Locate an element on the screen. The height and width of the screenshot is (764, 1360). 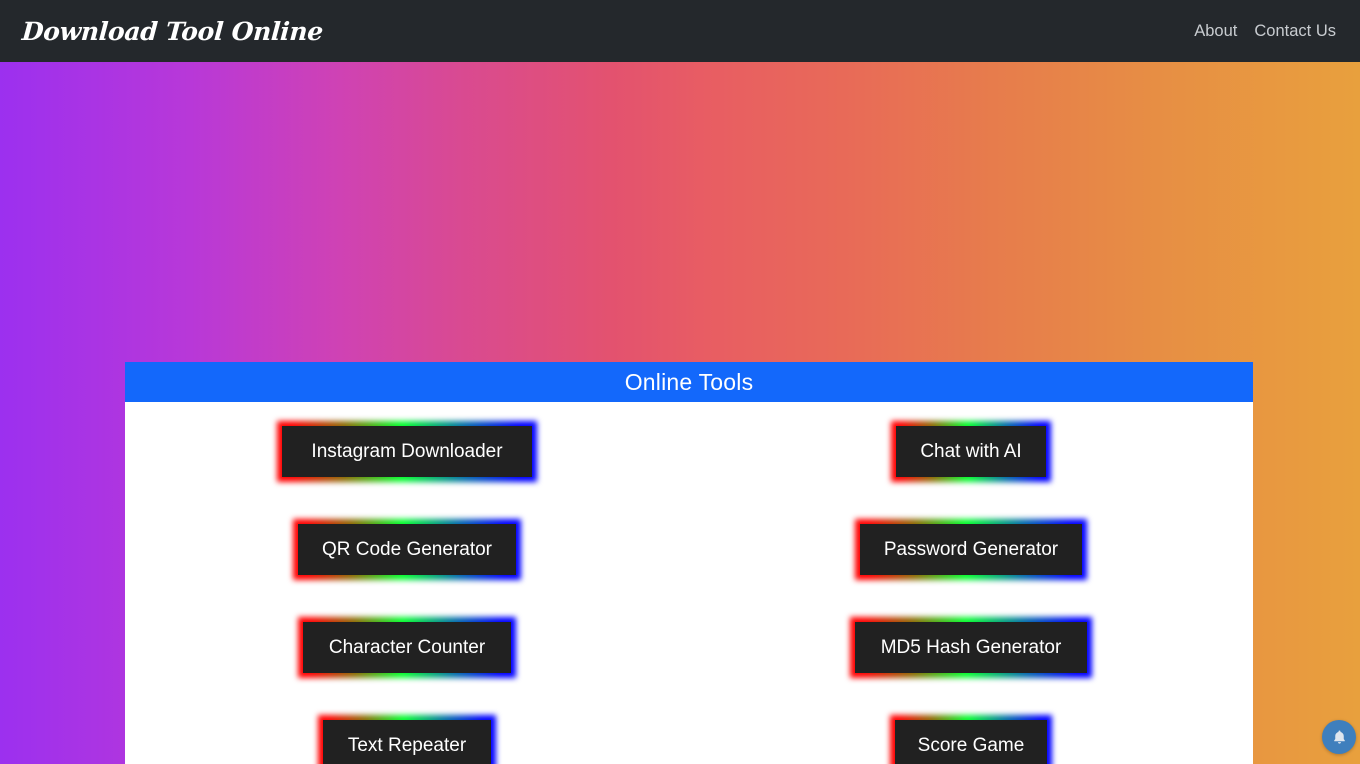
tool-cell: Character Counter is located at coordinates (407, 647).